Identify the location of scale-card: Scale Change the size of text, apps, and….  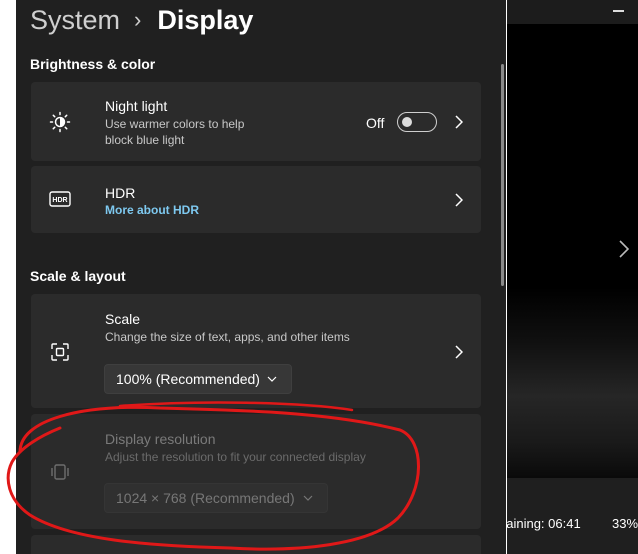
(256, 351).